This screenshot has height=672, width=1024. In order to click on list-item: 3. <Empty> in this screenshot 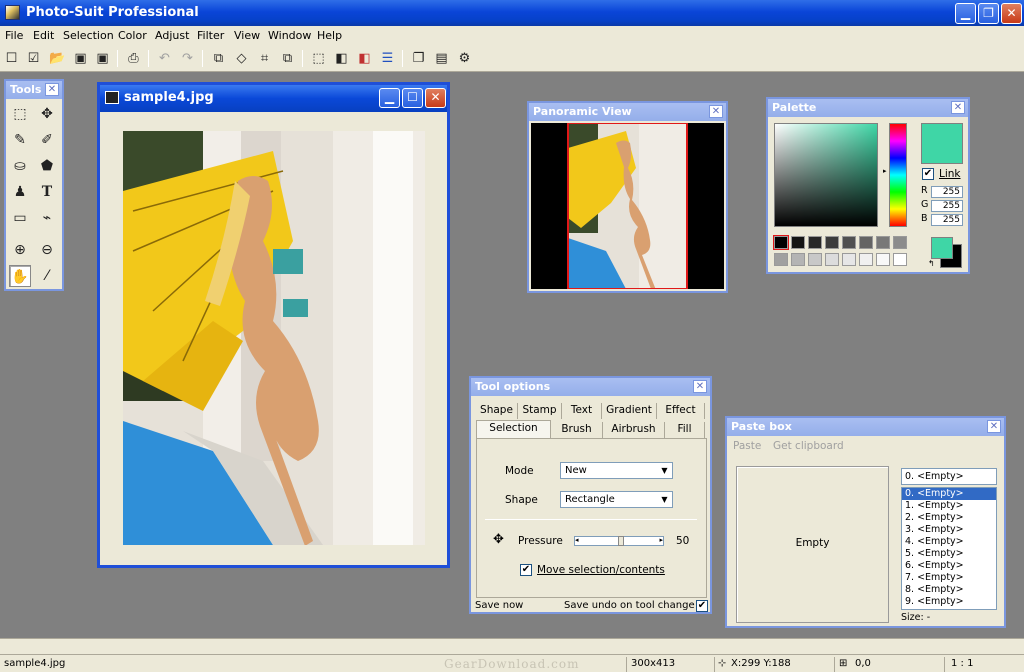, I will do `click(949, 530)`.